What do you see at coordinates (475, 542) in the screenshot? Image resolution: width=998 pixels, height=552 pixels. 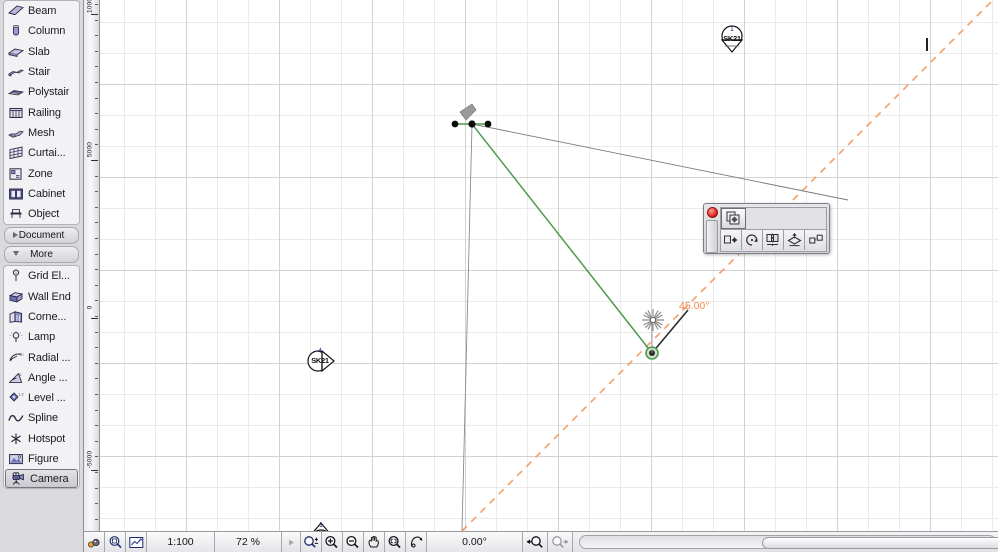 I see `orientation-field: 0.00°` at bounding box center [475, 542].